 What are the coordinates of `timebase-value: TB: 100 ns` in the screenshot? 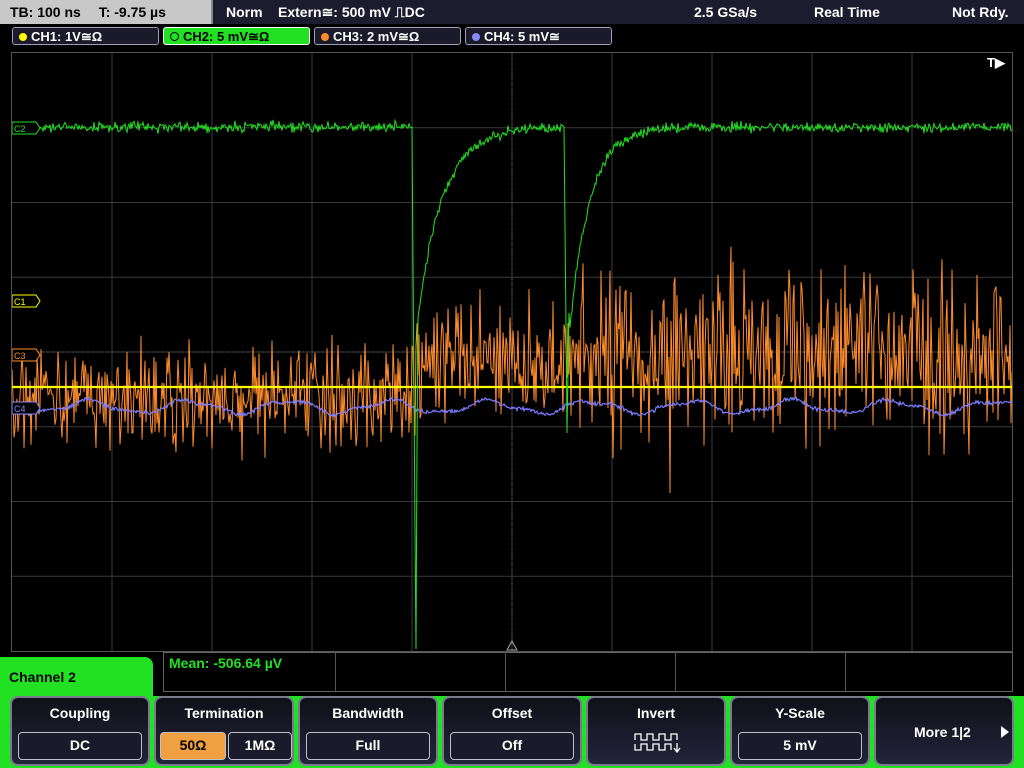 It's located at (45, 12).